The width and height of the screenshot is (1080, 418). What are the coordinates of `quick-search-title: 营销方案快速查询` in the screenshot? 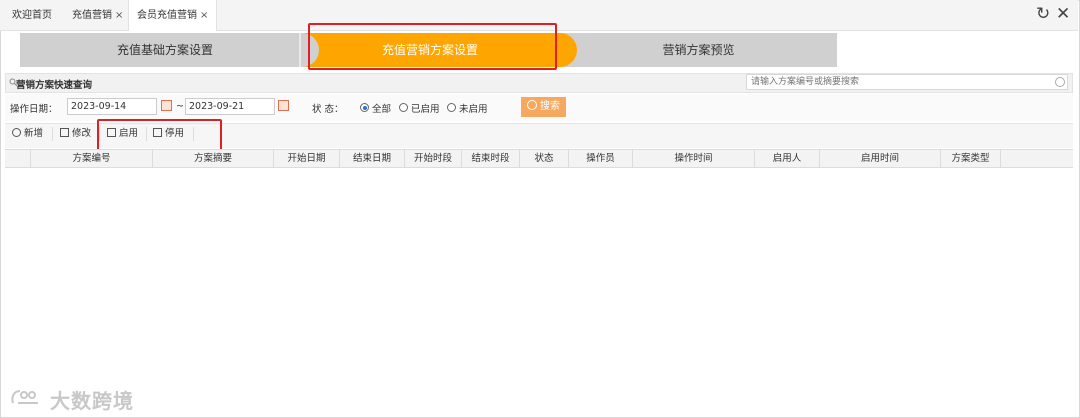 It's located at (54, 85).